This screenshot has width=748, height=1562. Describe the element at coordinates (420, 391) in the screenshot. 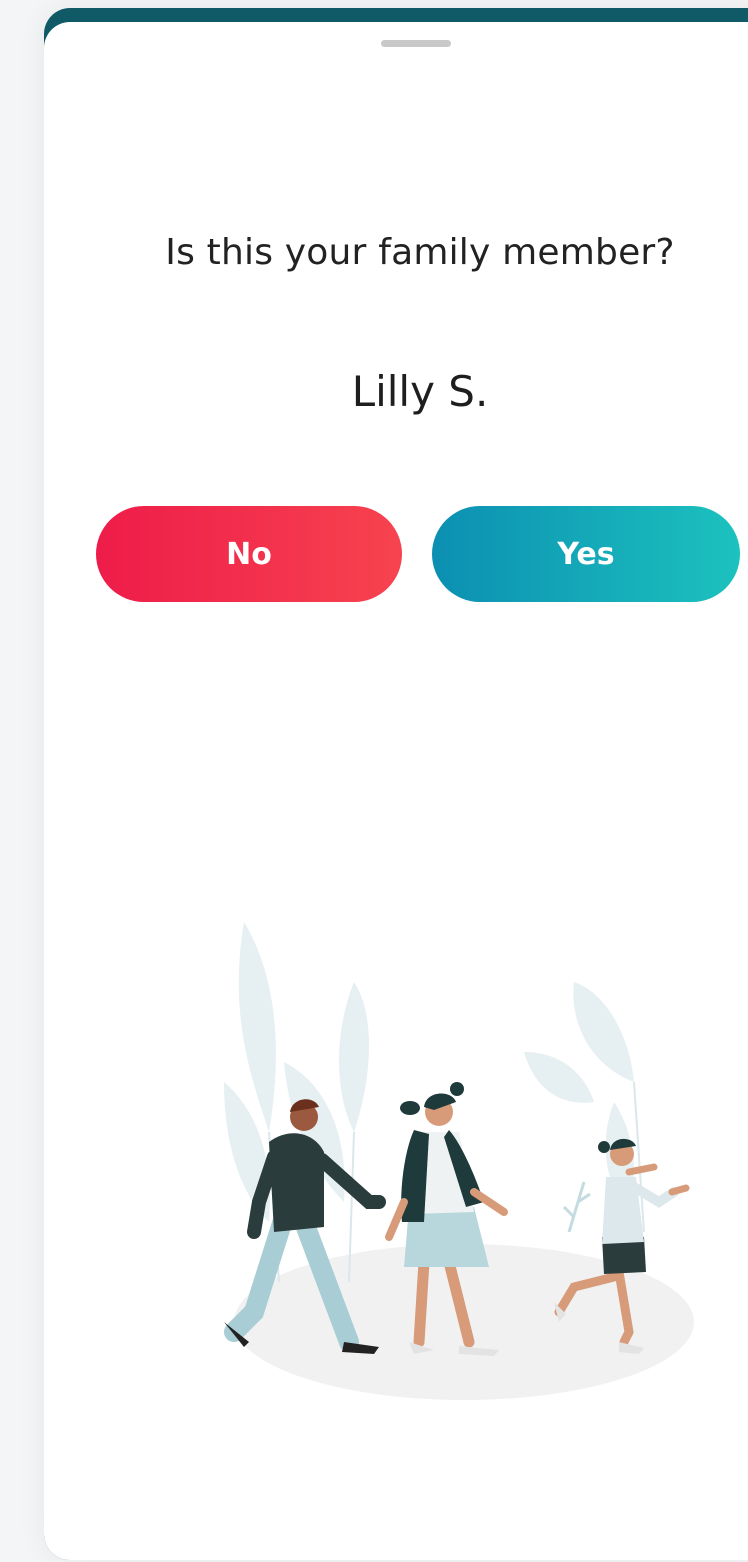

I see `member-name: Lilly S.` at that location.